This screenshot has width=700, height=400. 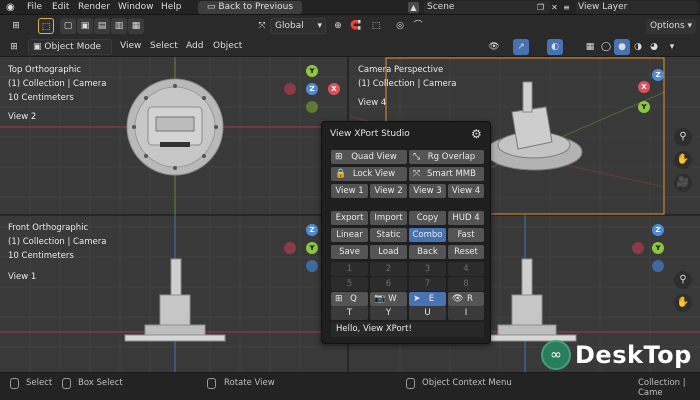 What do you see at coordinates (427, 269) in the screenshot?
I see `slot-3-button: 3` at bounding box center [427, 269].